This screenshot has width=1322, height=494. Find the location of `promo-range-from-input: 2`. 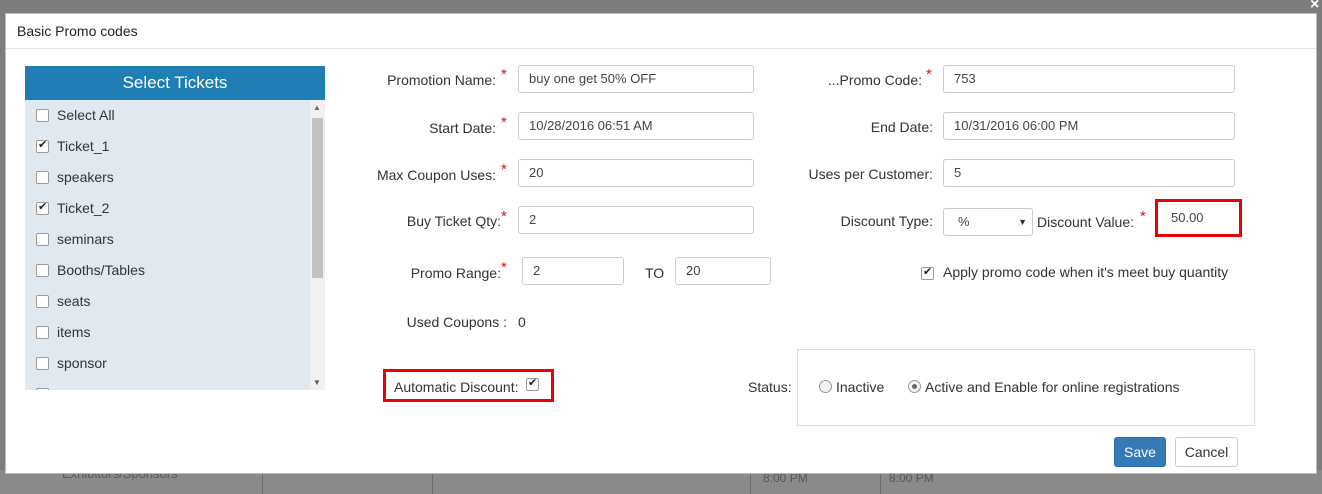

promo-range-from-input: 2 is located at coordinates (573, 271).